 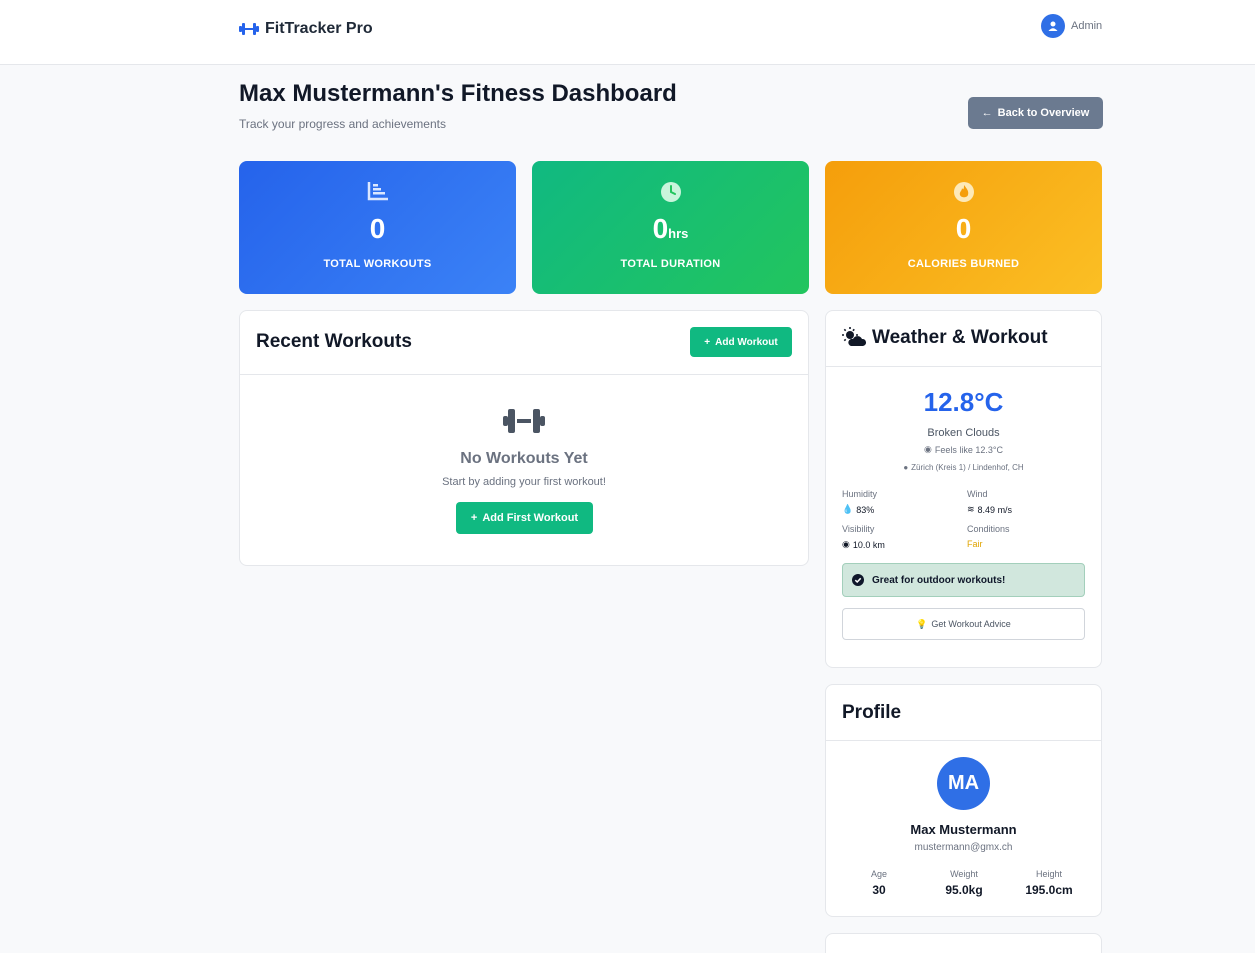 What do you see at coordinates (458, 93) in the screenshot?
I see `page-title: Max Mustermann's Fitness Dashboard` at bounding box center [458, 93].